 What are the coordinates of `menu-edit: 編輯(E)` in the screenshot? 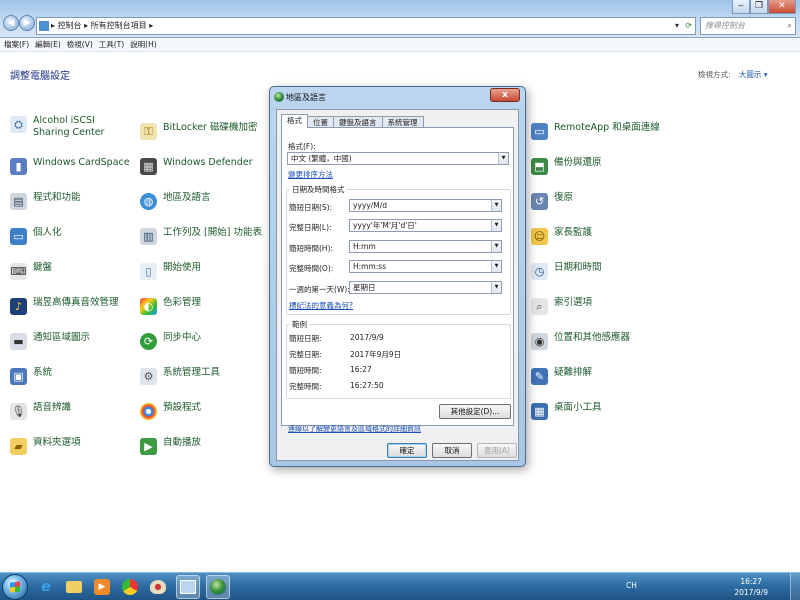 It's located at (48, 44).